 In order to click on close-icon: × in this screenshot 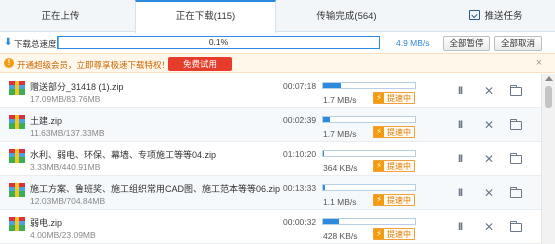, I will do `click(539, 63)`.